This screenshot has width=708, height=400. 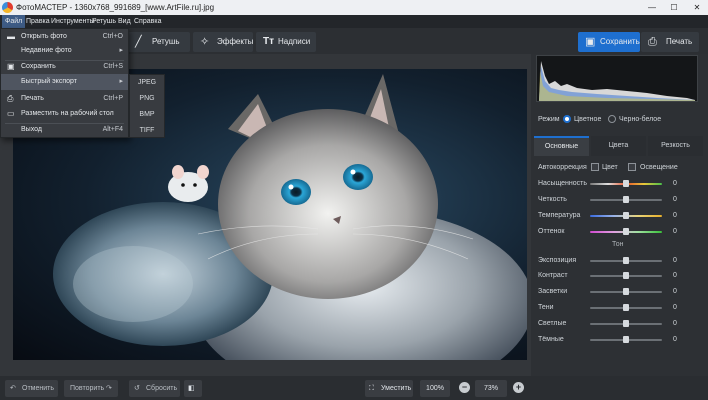 What do you see at coordinates (166, 41) in the screenshot?
I see `retouch-label: Ретушь` at bounding box center [166, 41].